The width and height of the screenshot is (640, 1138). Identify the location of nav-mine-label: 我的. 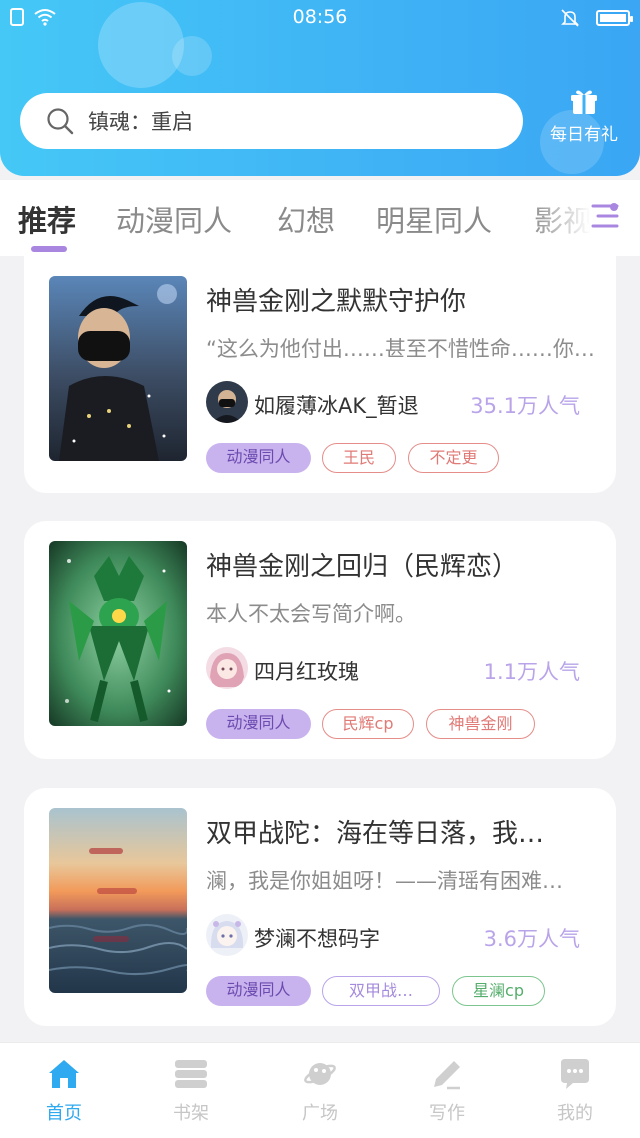
(575, 1113).